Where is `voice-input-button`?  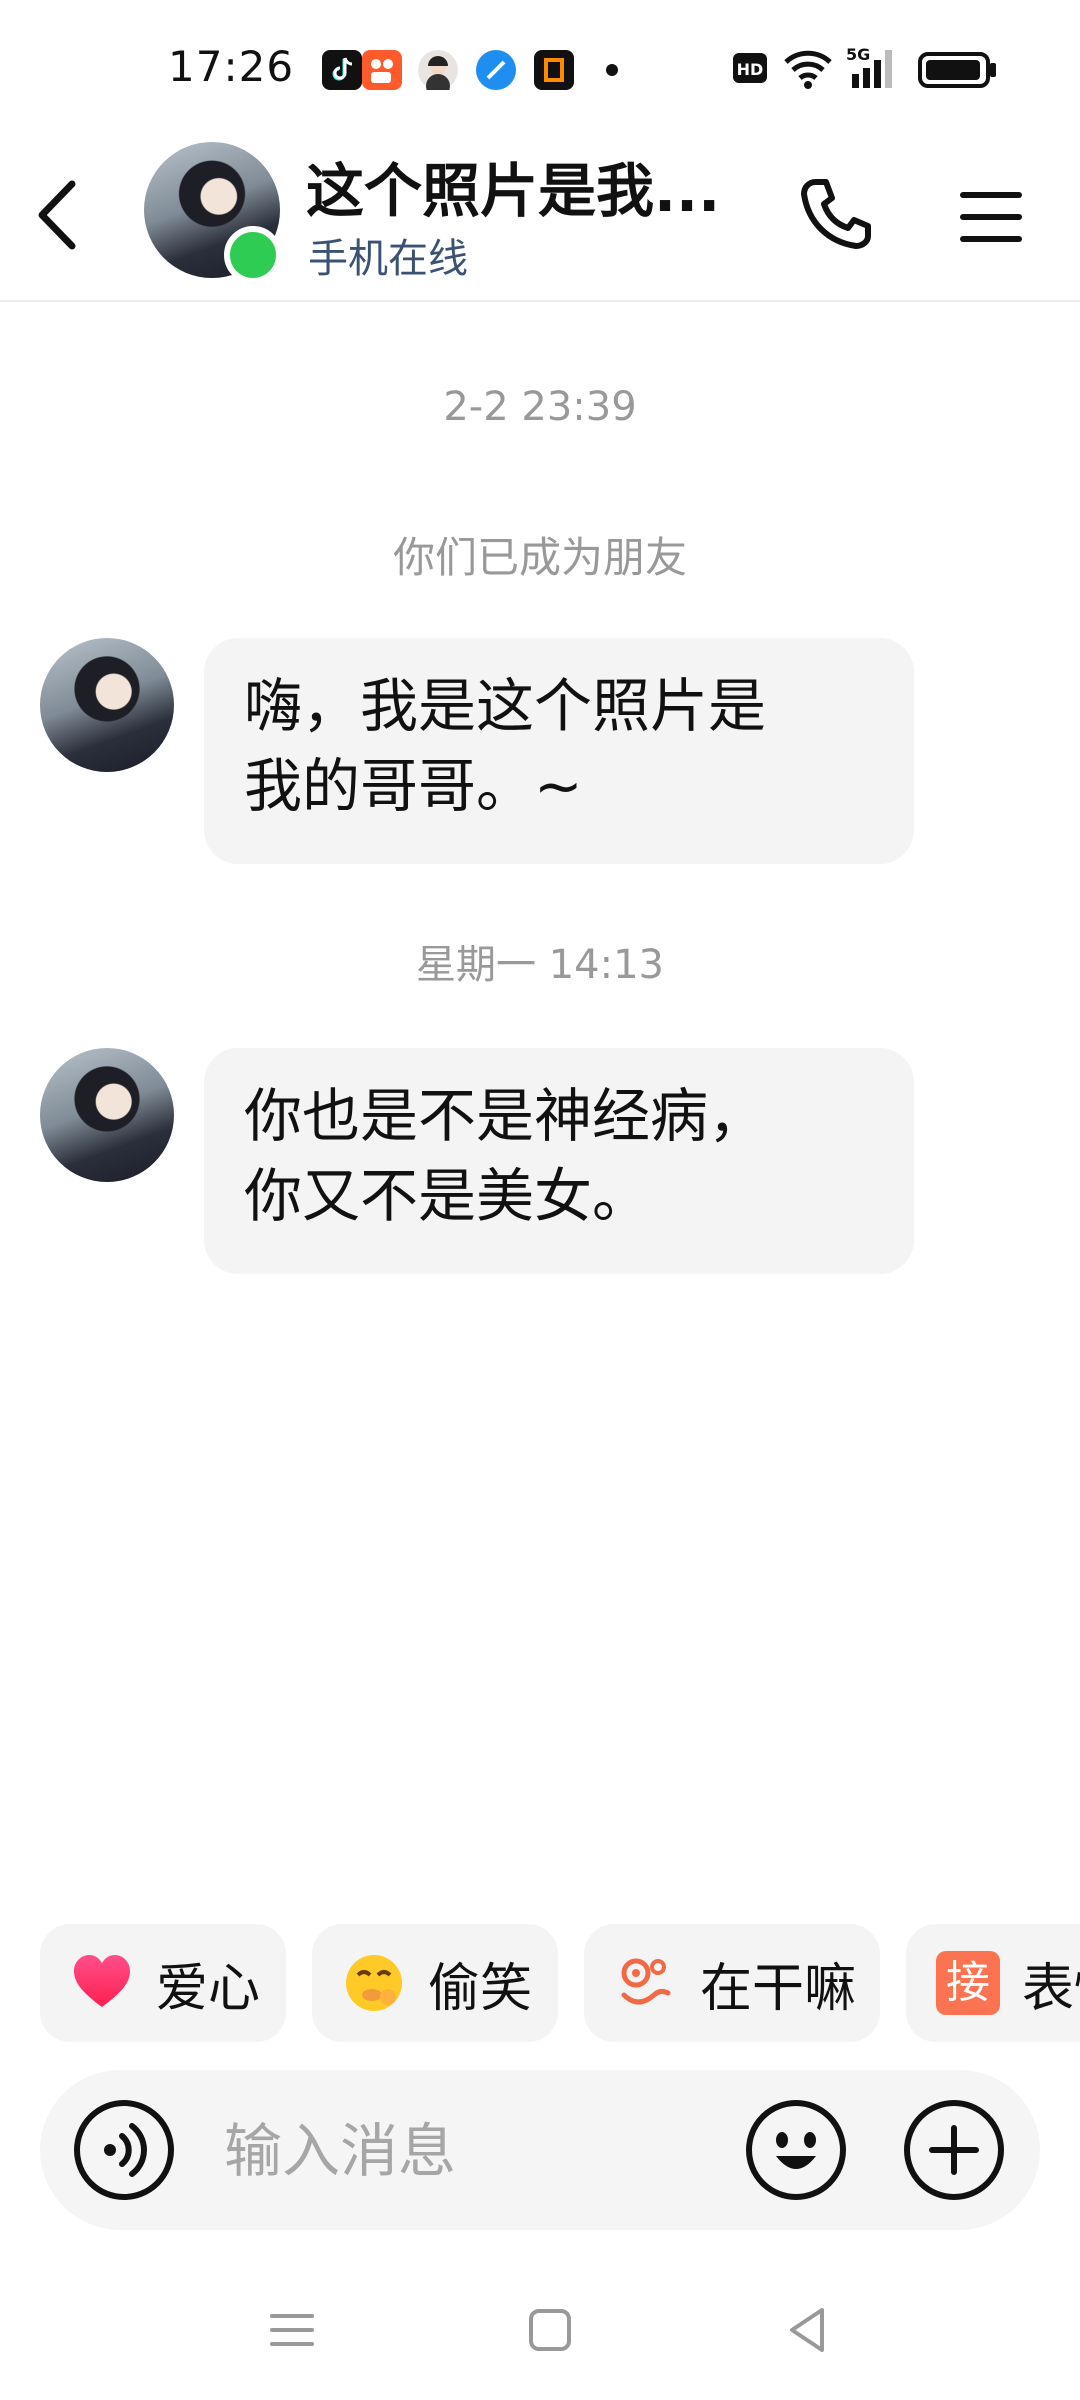 voice-input-button is located at coordinates (124, 2150).